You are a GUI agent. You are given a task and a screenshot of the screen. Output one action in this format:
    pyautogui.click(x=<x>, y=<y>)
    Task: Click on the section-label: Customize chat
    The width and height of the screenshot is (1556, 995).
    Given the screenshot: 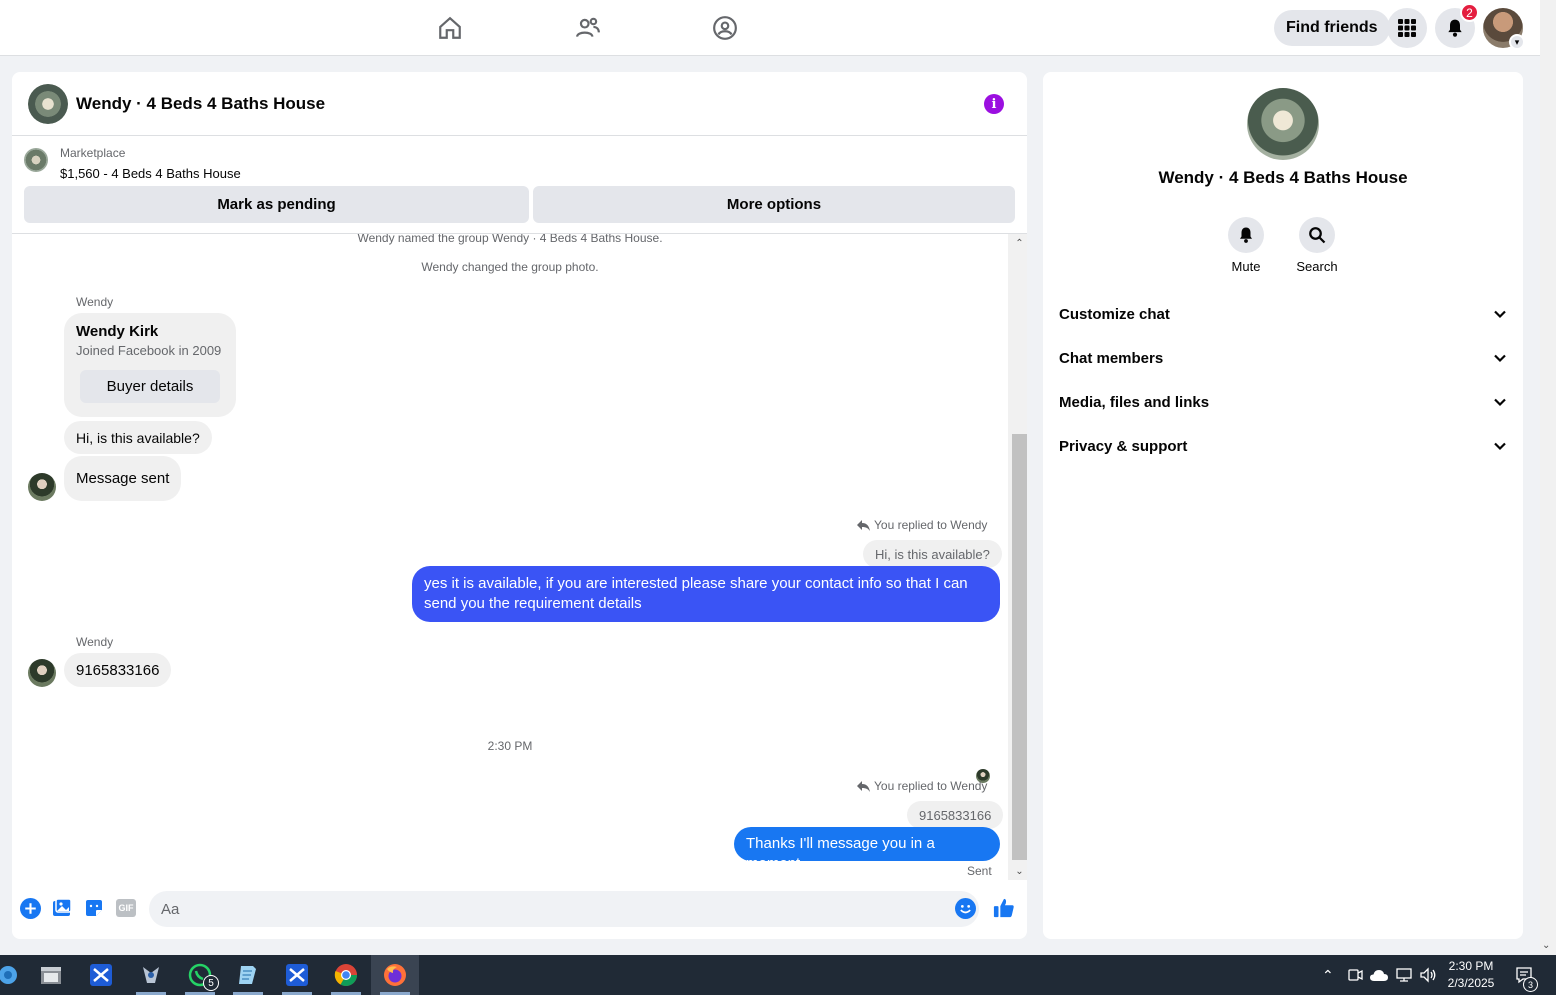 What is the action you would take?
    pyautogui.click(x=1114, y=314)
    